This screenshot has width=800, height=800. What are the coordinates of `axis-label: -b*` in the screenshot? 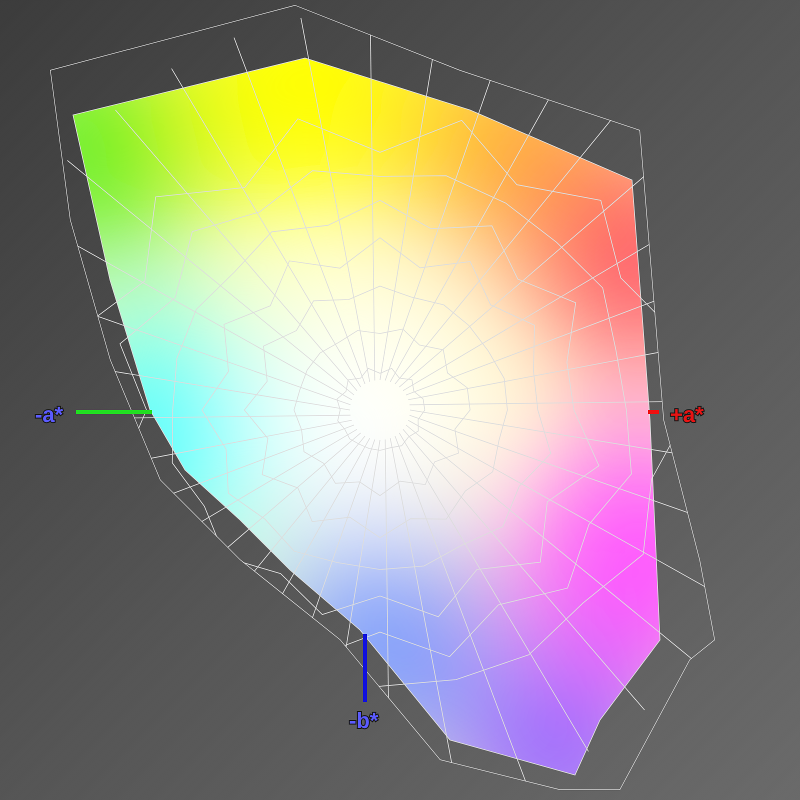 It's located at (363, 720).